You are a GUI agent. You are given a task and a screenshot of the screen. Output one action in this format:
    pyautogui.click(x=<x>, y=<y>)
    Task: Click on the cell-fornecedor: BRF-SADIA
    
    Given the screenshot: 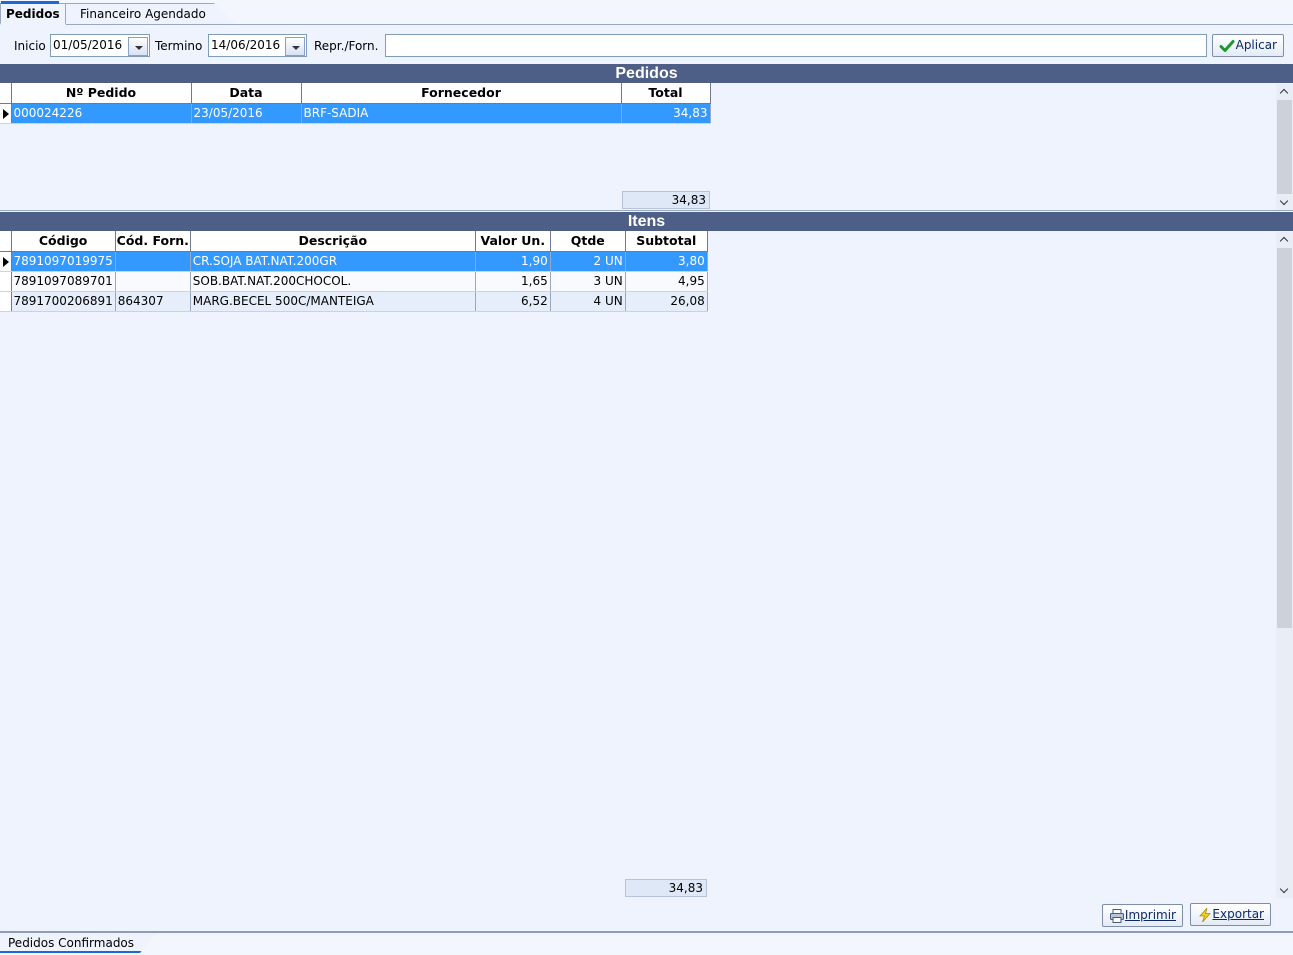 What is the action you would take?
    pyautogui.click(x=461, y=113)
    